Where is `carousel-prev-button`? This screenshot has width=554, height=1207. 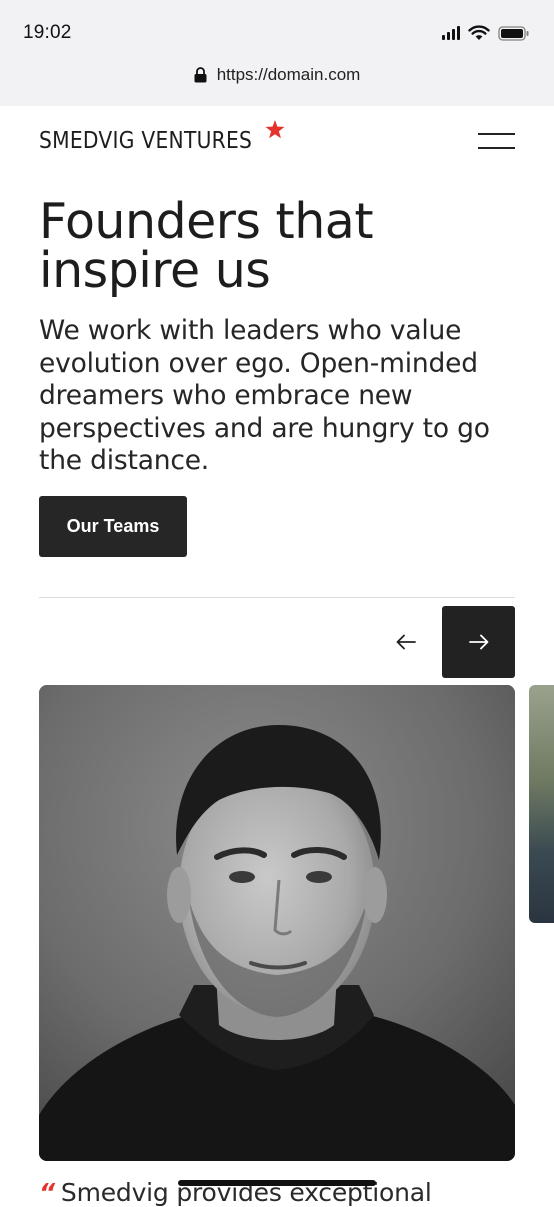
carousel-prev-button is located at coordinates (406, 642).